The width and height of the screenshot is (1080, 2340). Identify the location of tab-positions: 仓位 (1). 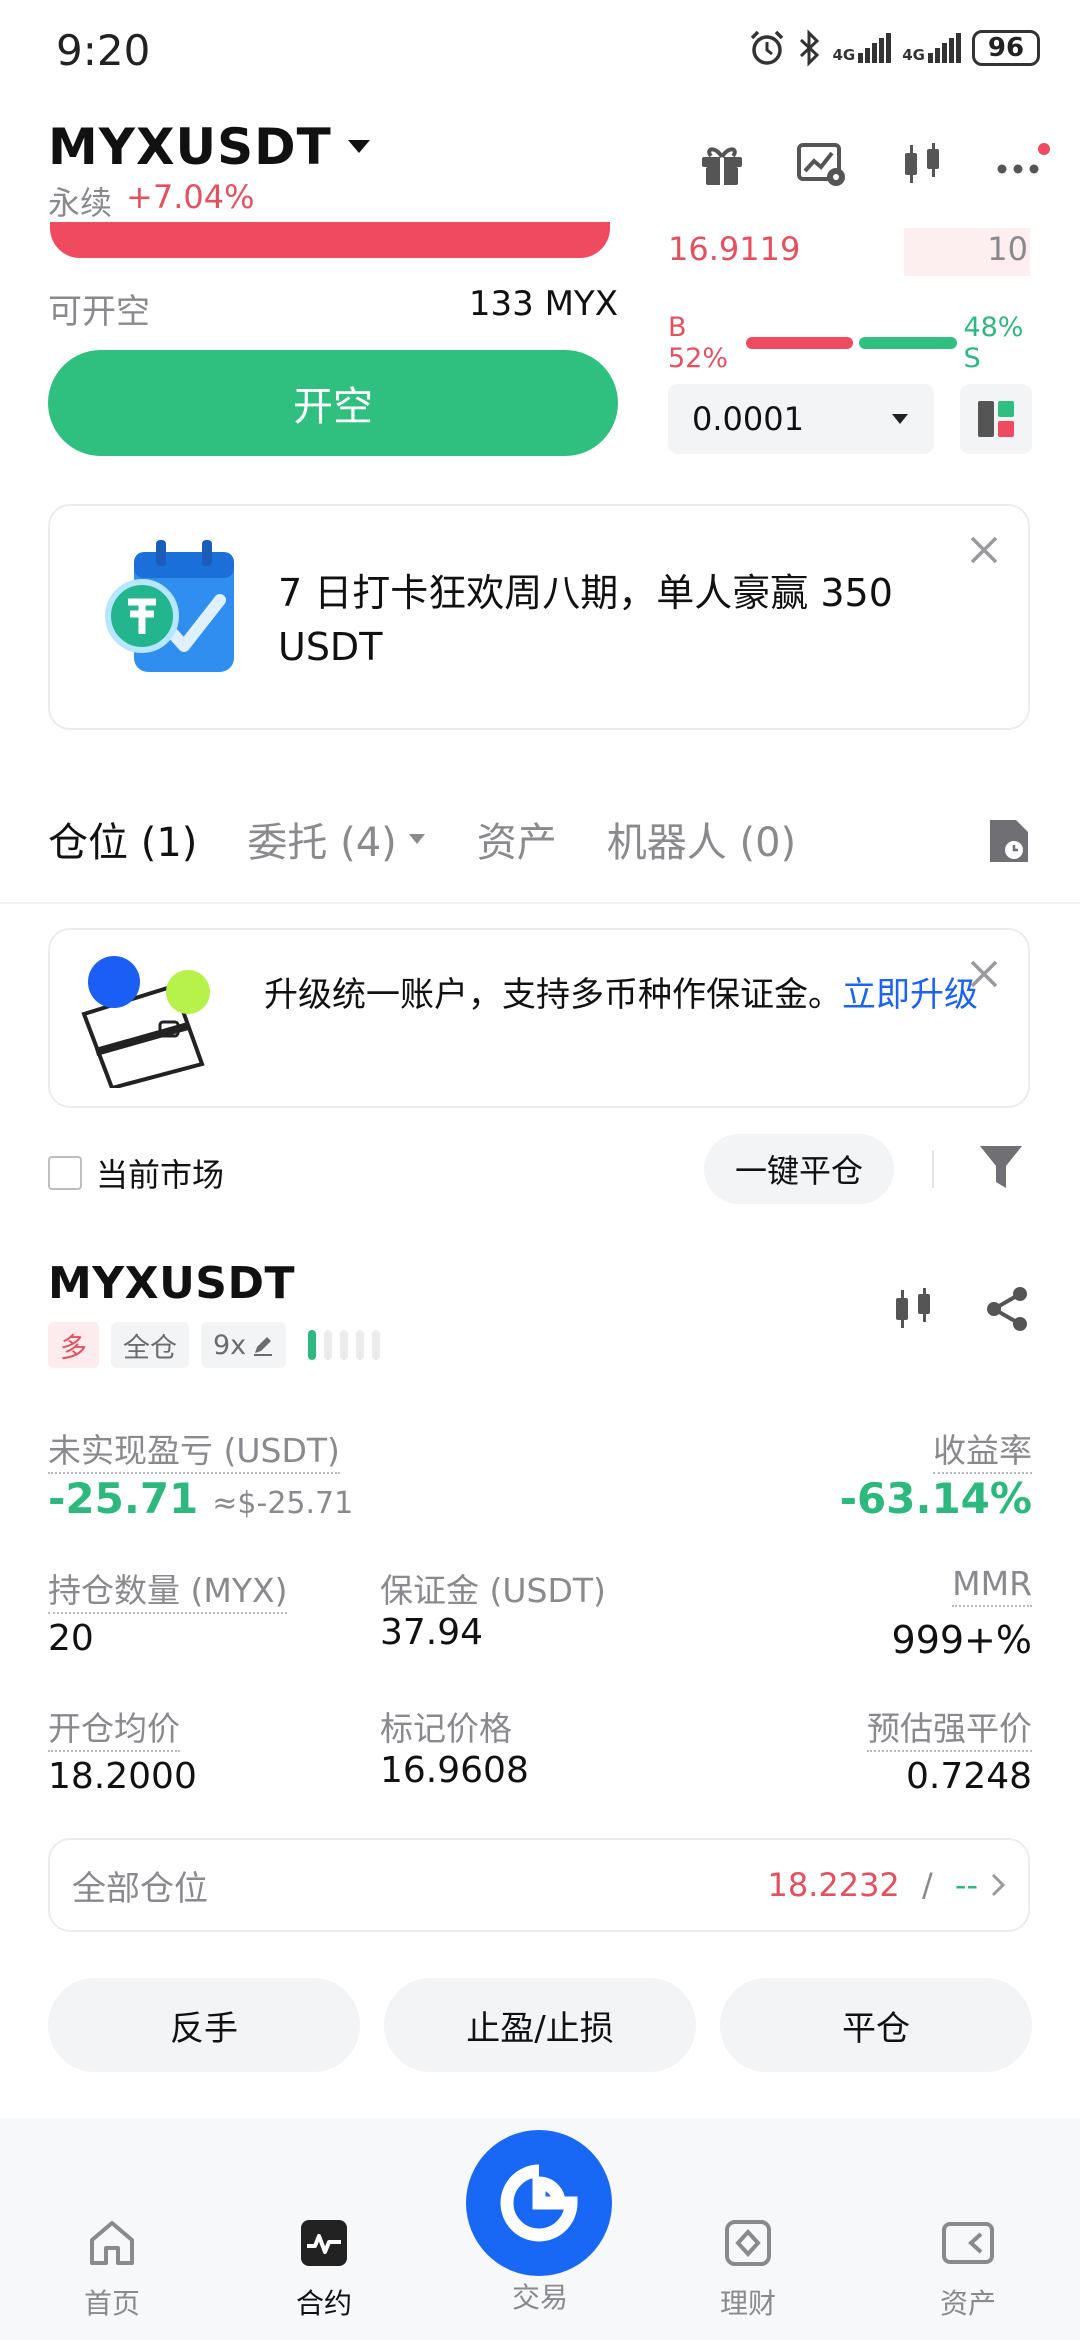
(122, 839).